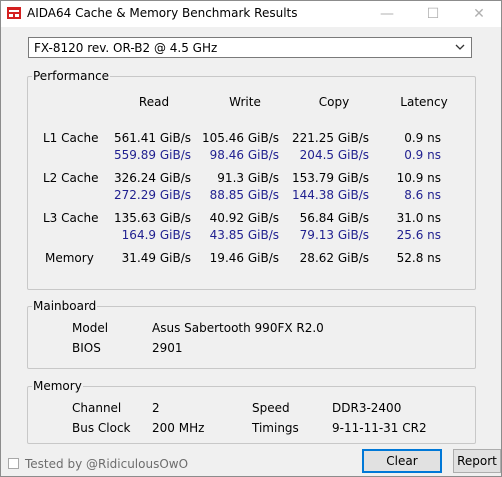 This screenshot has height=477, width=502. What do you see at coordinates (178, 428) in the screenshot?
I see `memory-busclock-value: 200 MHz` at bounding box center [178, 428].